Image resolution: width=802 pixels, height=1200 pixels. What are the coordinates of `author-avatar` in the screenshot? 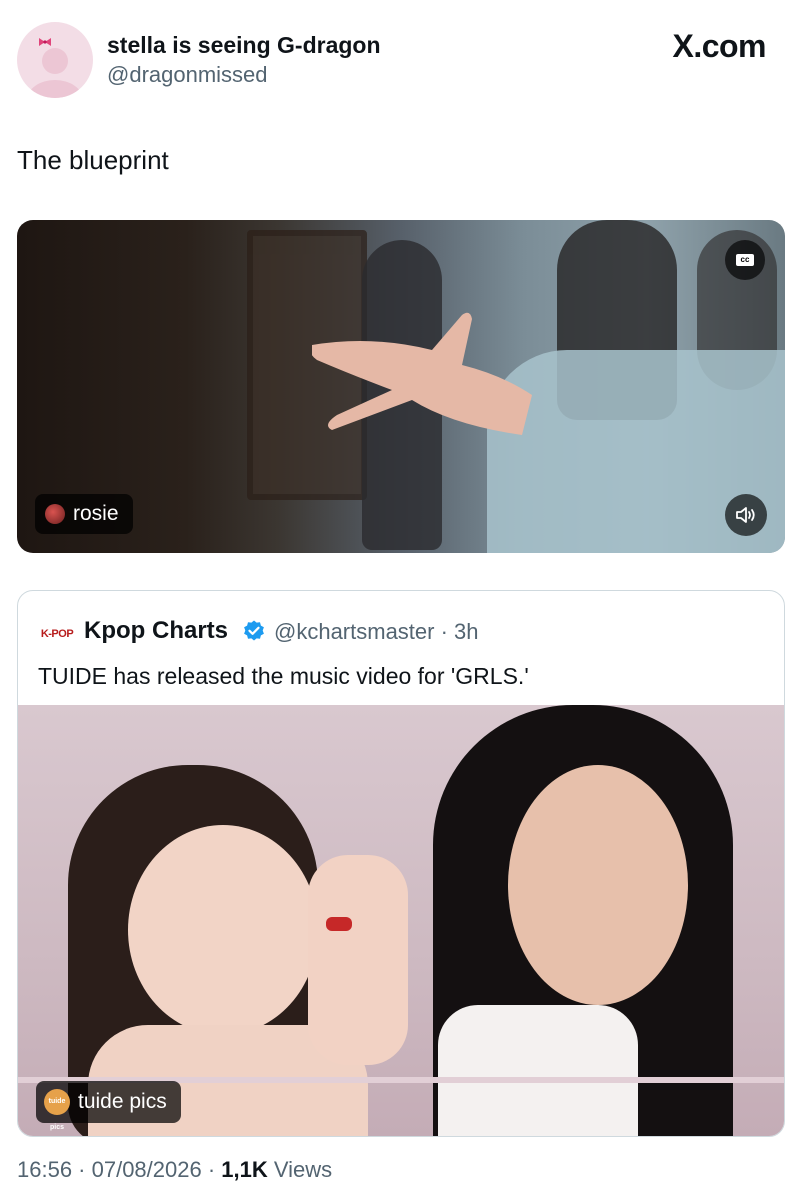 It's located at (55, 60).